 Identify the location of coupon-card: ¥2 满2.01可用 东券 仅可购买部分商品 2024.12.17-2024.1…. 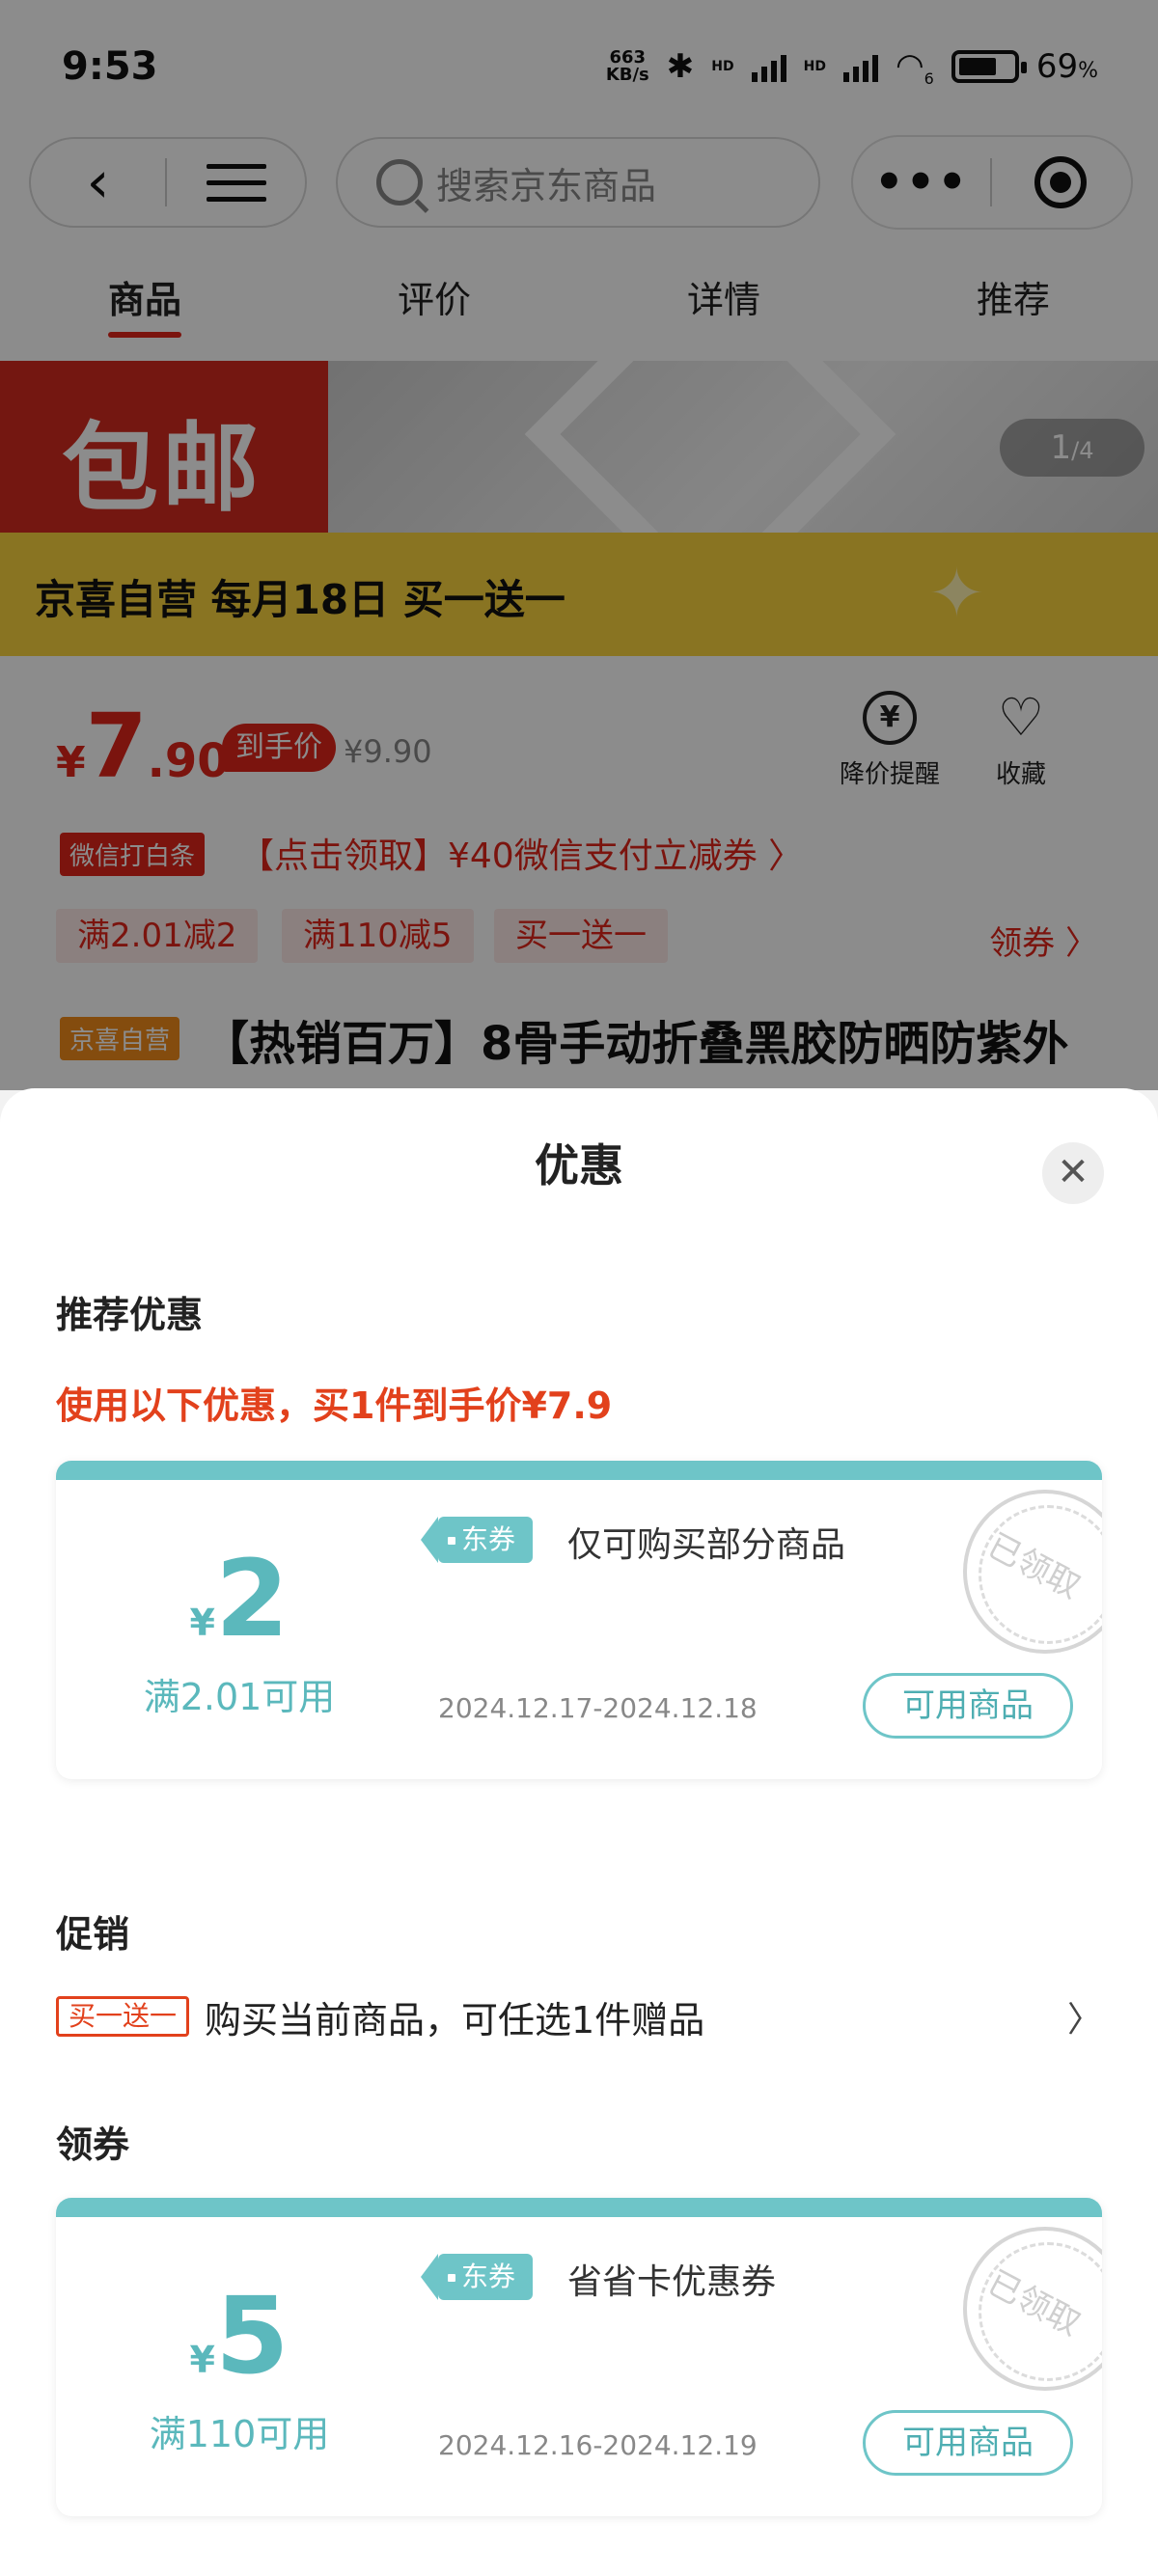
(579, 1620).